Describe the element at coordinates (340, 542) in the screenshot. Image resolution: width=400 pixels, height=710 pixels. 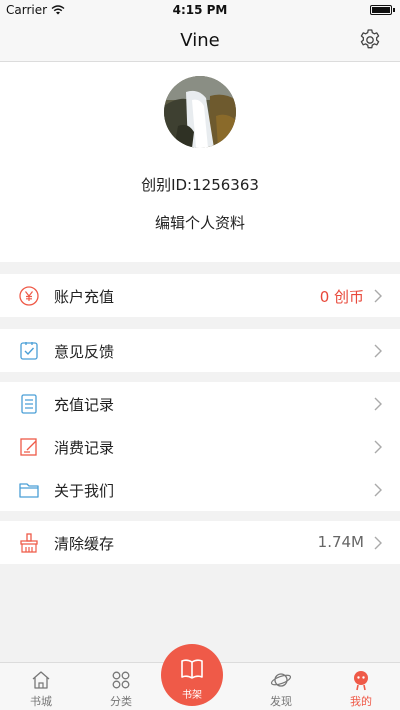
I see `cache-size-value: 1.74M` at that location.